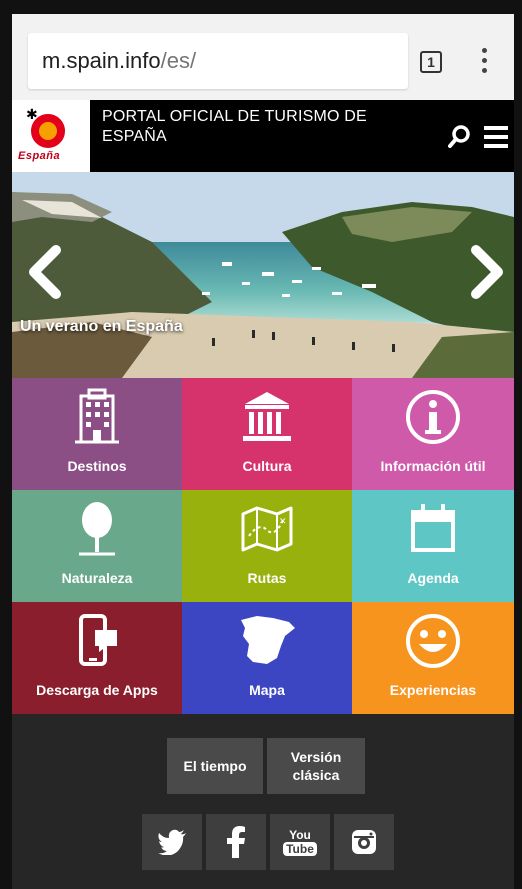 The image size is (522, 889). What do you see at coordinates (267, 641) in the screenshot?
I see `spain-map-icon` at bounding box center [267, 641].